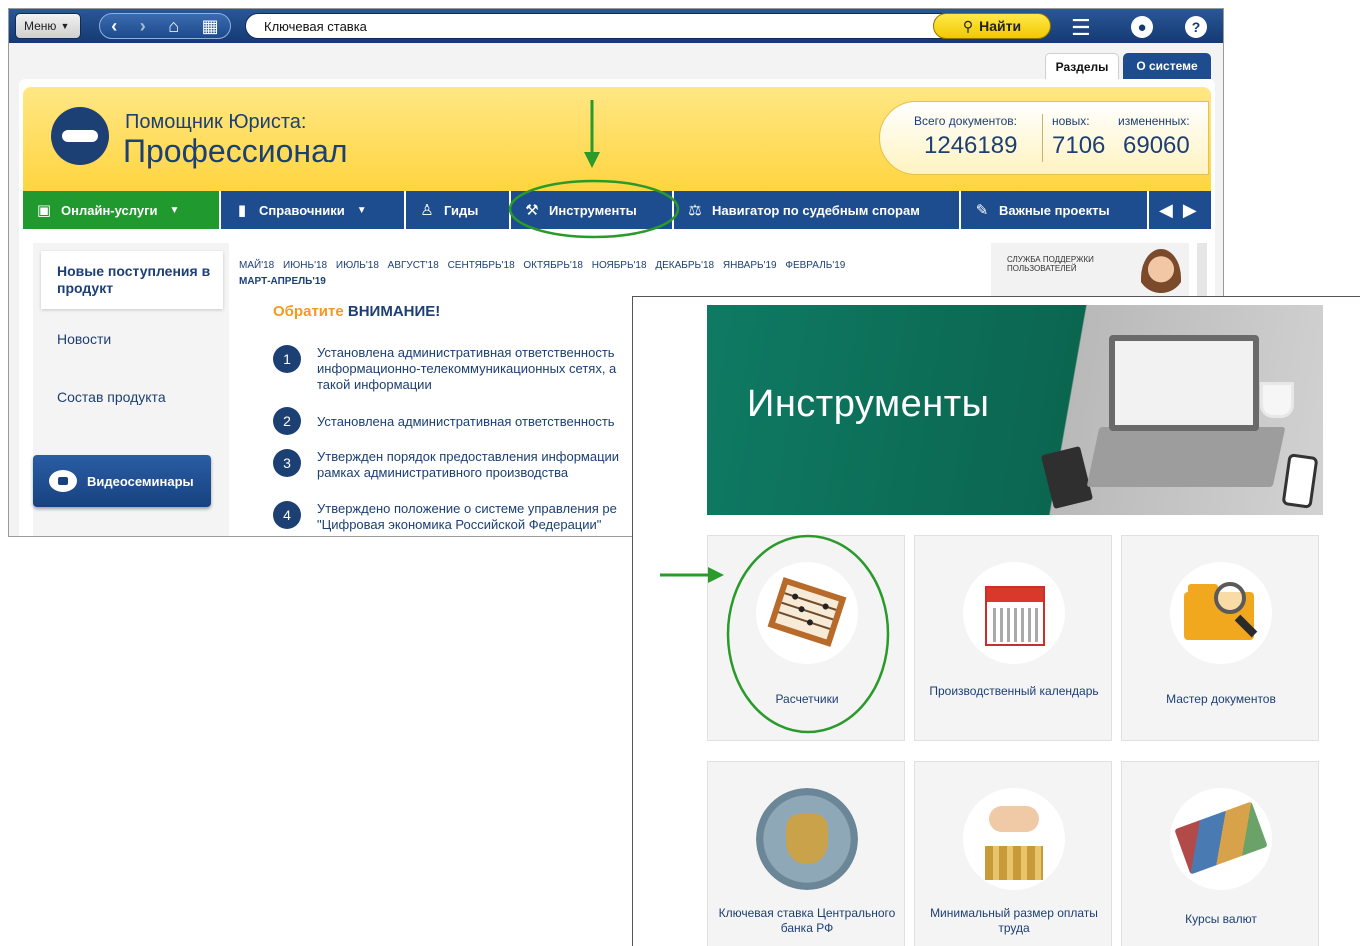  I want to click on menu-online-services: ▣ Онлайн-услуги ▼, so click(122, 210).